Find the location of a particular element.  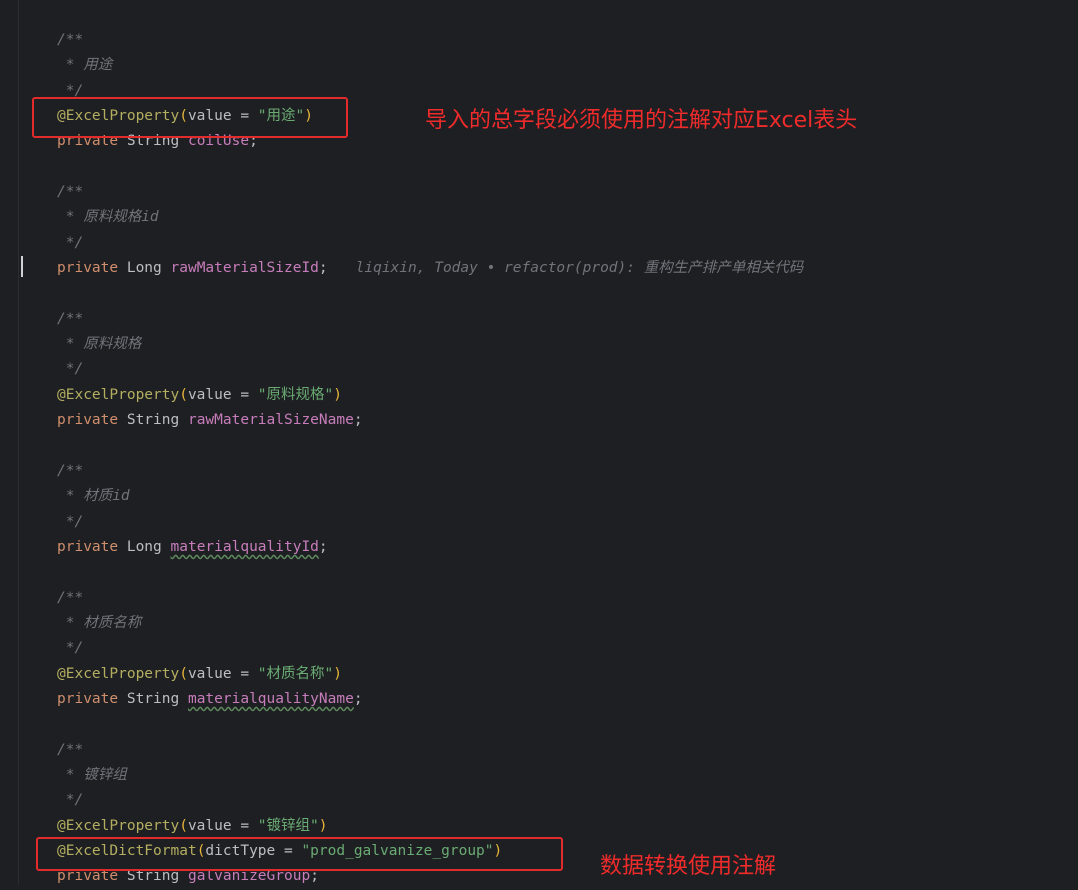

field-declaration: private String materialqualityName; is located at coordinates (210, 698).